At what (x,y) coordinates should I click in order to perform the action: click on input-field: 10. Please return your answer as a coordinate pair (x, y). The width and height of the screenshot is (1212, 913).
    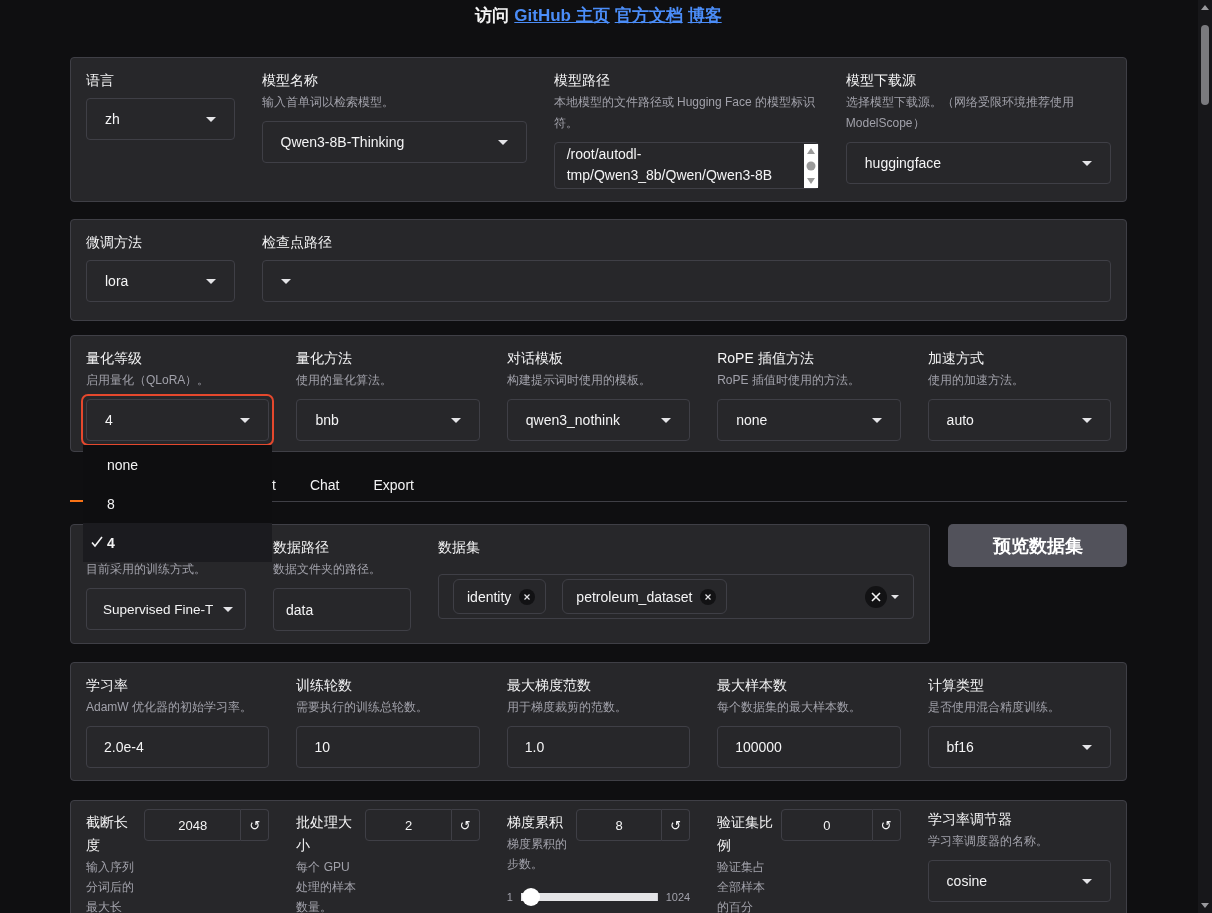
    Looking at the image, I should click on (388, 747).